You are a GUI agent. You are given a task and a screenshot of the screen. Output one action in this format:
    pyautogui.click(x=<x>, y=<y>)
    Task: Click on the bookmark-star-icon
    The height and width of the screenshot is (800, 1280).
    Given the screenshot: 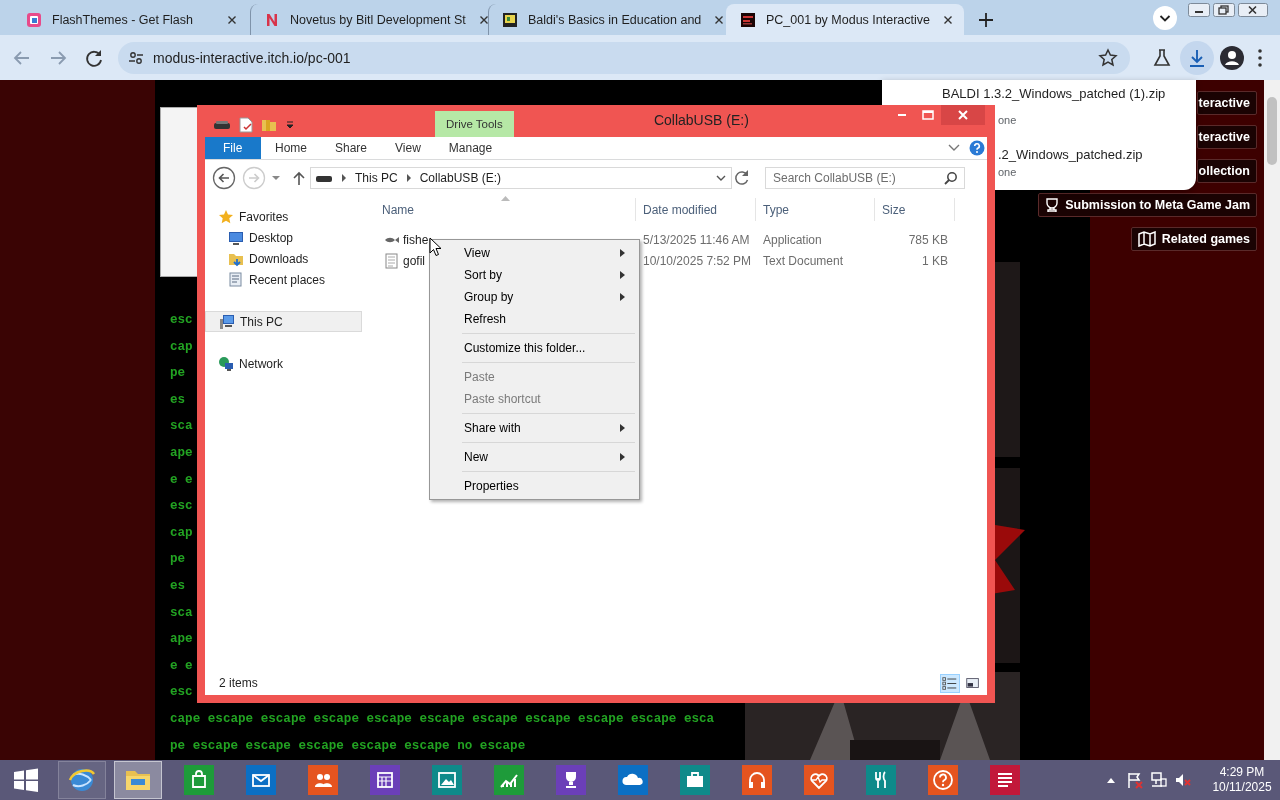 What is the action you would take?
    pyautogui.click(x=1108, y=57)
    